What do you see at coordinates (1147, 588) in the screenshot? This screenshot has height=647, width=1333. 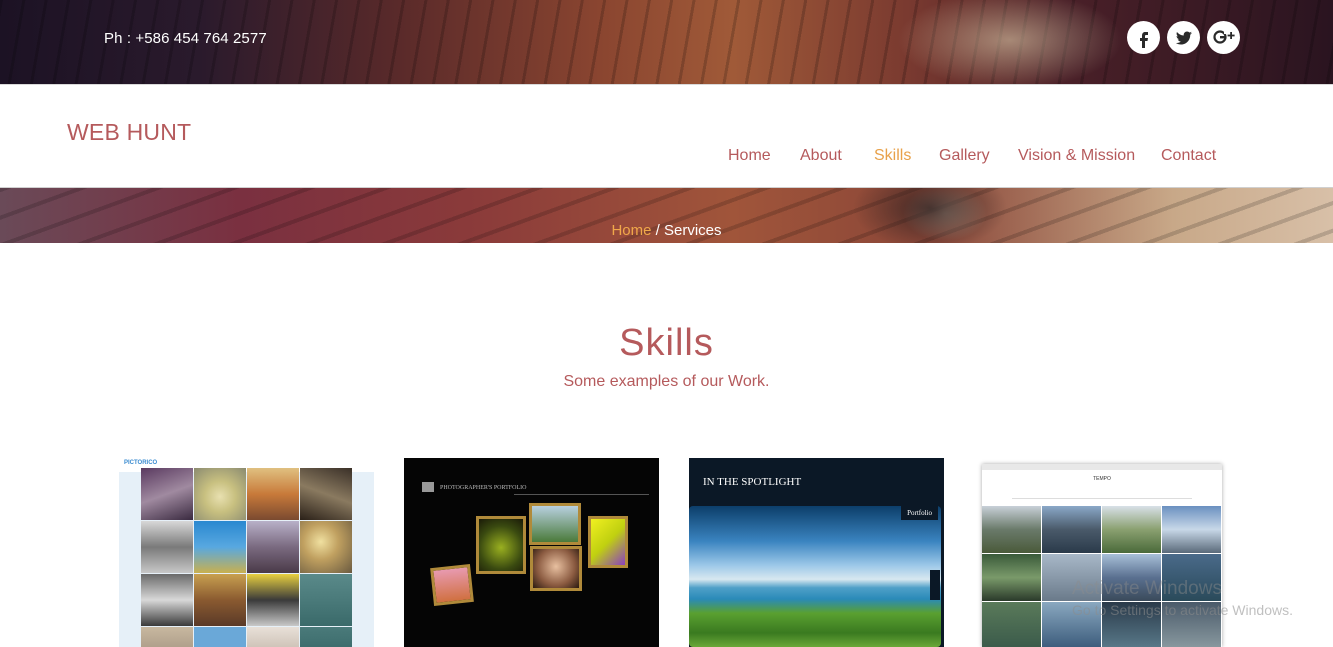 I see `activate-windows-title: Activate Windows` at bounding box center [1147, 588].